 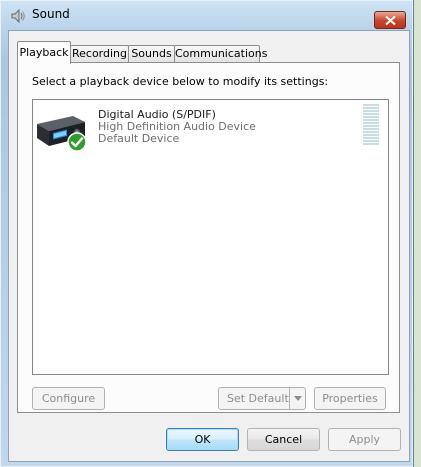 I want to click on close-icon, so click(x=390, y=20).